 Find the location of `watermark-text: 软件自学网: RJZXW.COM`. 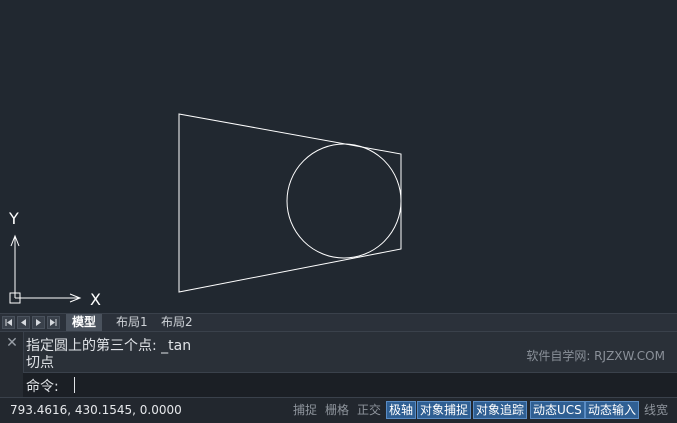

watermark-text: 软件自学网: RJZXW.COM is located at coordinates (595, 356).